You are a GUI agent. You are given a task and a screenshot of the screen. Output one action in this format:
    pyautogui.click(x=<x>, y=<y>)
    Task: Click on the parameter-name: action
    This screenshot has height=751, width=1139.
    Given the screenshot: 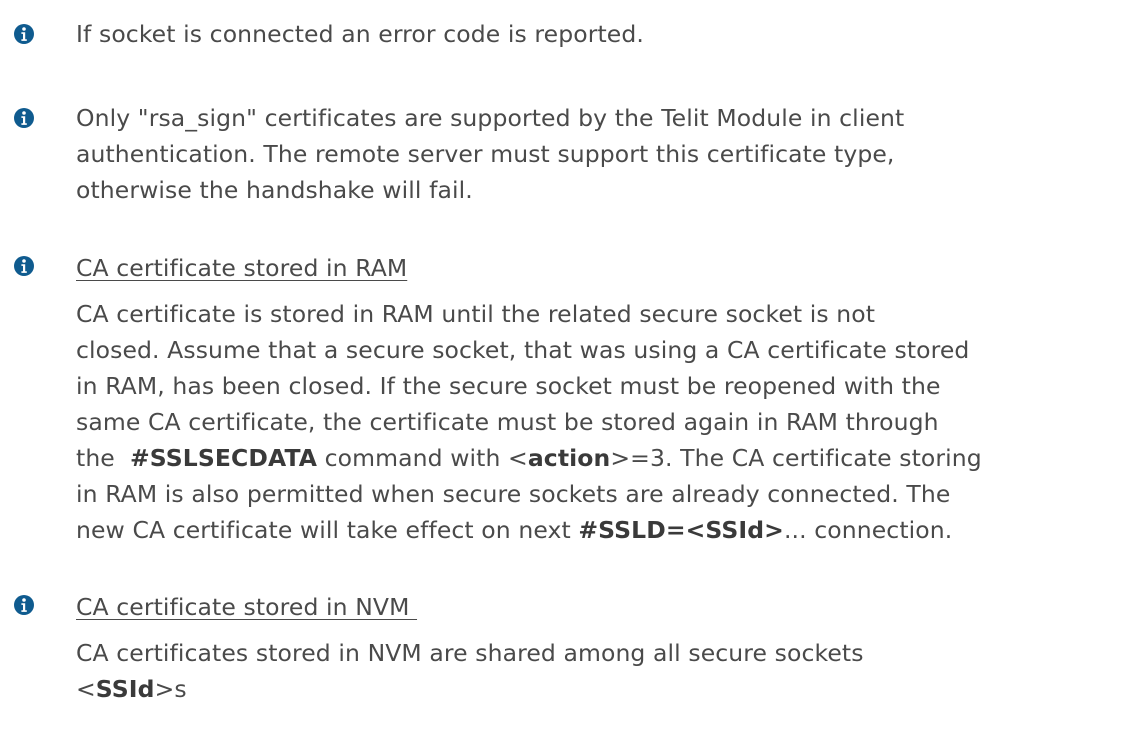 What is the action you would take?
    pyautogui.click(x=569, y=458)
    